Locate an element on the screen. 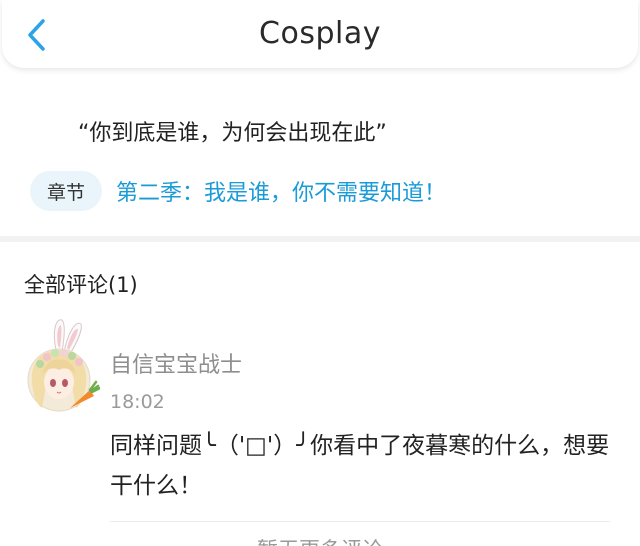 This screenshot has width=640, height=546. section-divider is located at coordinates (320, 239).